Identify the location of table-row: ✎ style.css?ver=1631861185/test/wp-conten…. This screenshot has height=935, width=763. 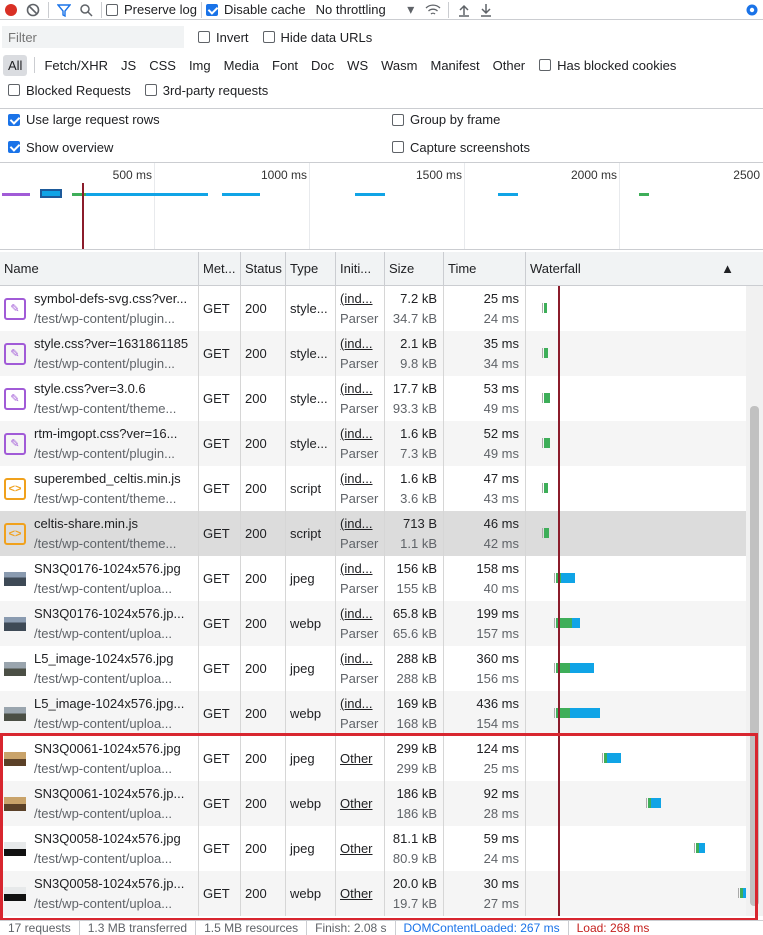
(373, 353).